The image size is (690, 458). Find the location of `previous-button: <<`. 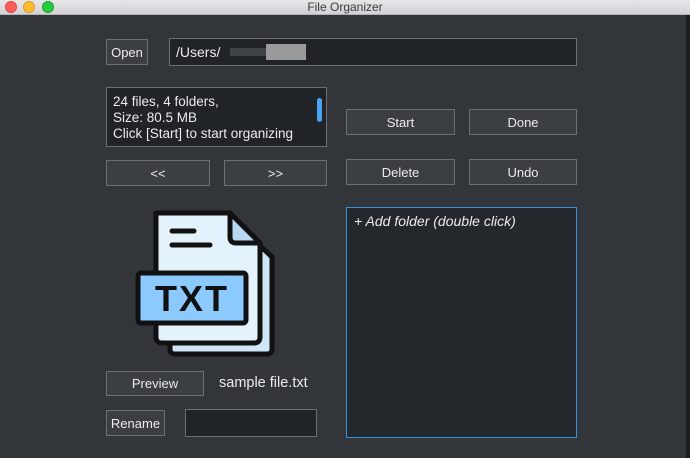

previous-button: << is located at coordinates (158, 173).